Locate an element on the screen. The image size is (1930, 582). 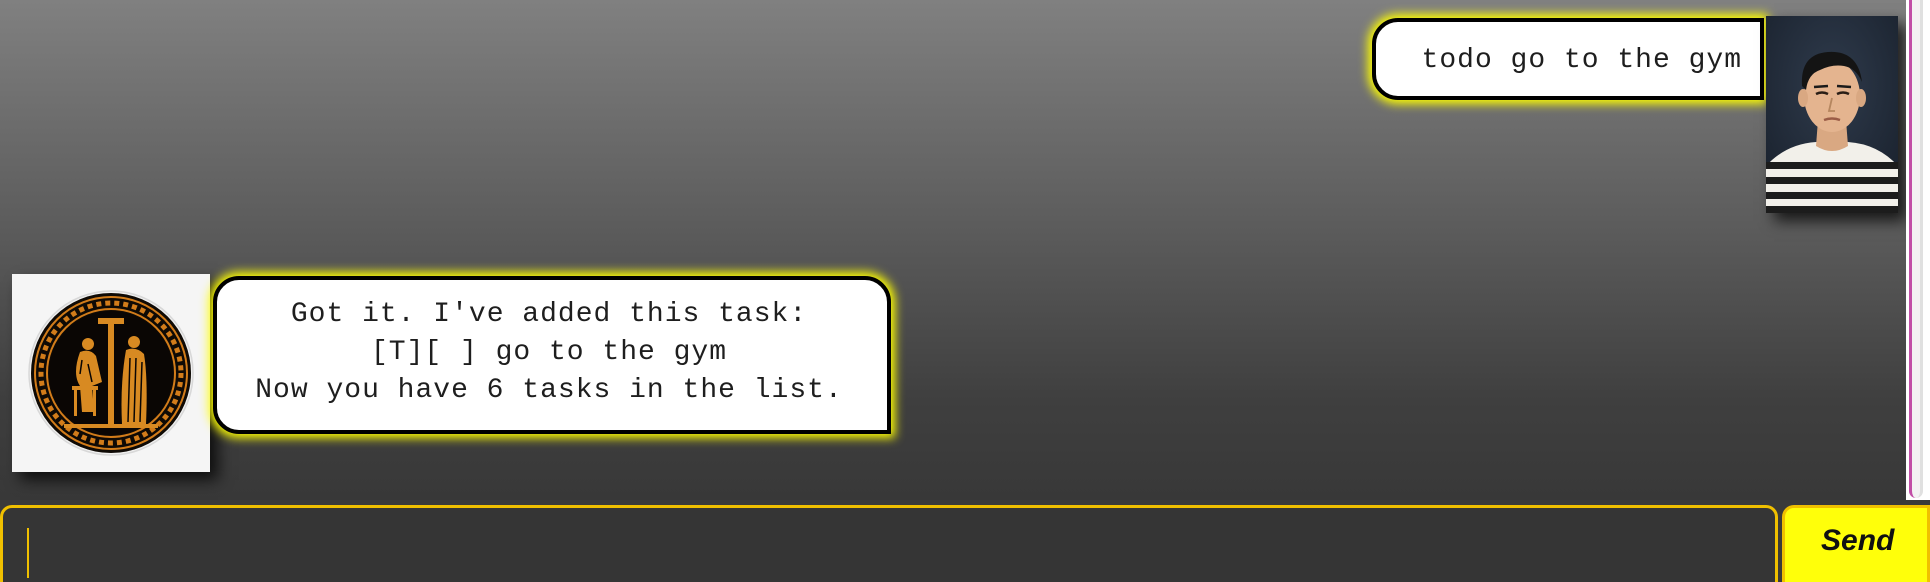
user-message-bubble: todo go to the gym is located at coordinates (1568, 59).